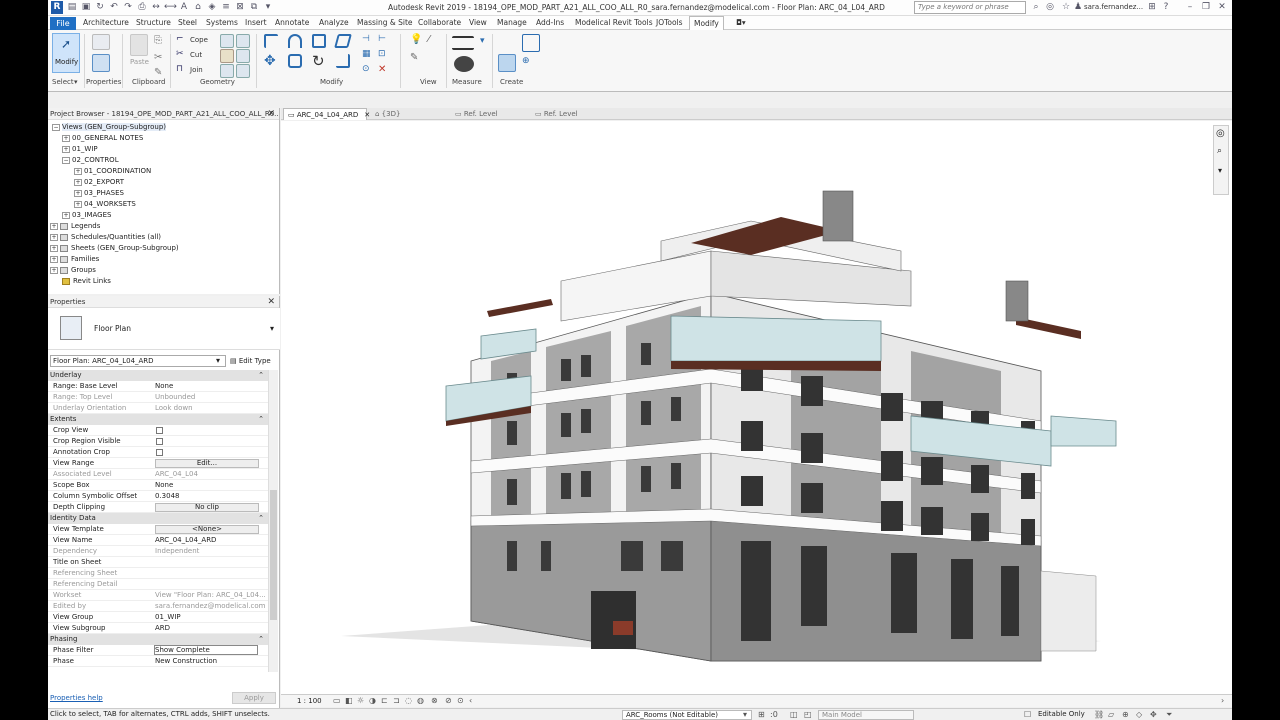  I want to click on tab-jotools: JOTools, so click(669, 23).